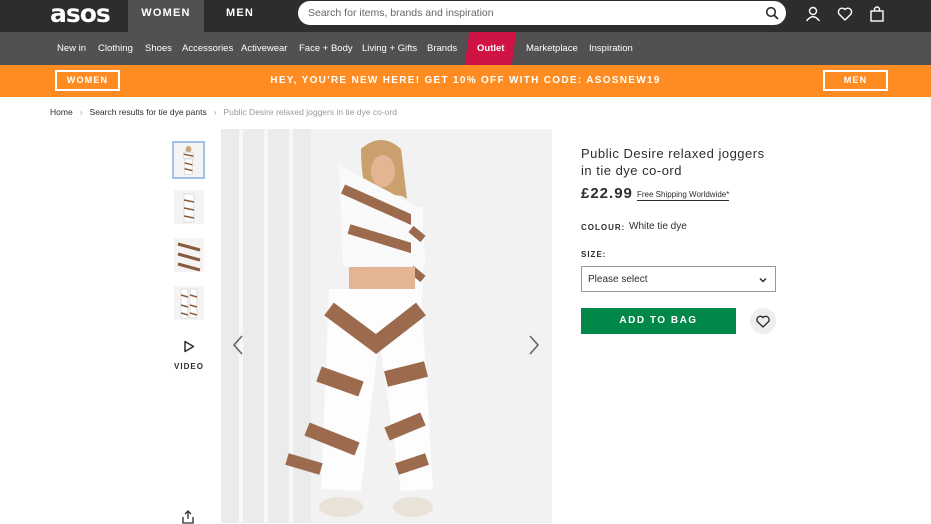 This screenshot has width=931, height=524. I want to click on chevron-down-icon, so click(763, 280).